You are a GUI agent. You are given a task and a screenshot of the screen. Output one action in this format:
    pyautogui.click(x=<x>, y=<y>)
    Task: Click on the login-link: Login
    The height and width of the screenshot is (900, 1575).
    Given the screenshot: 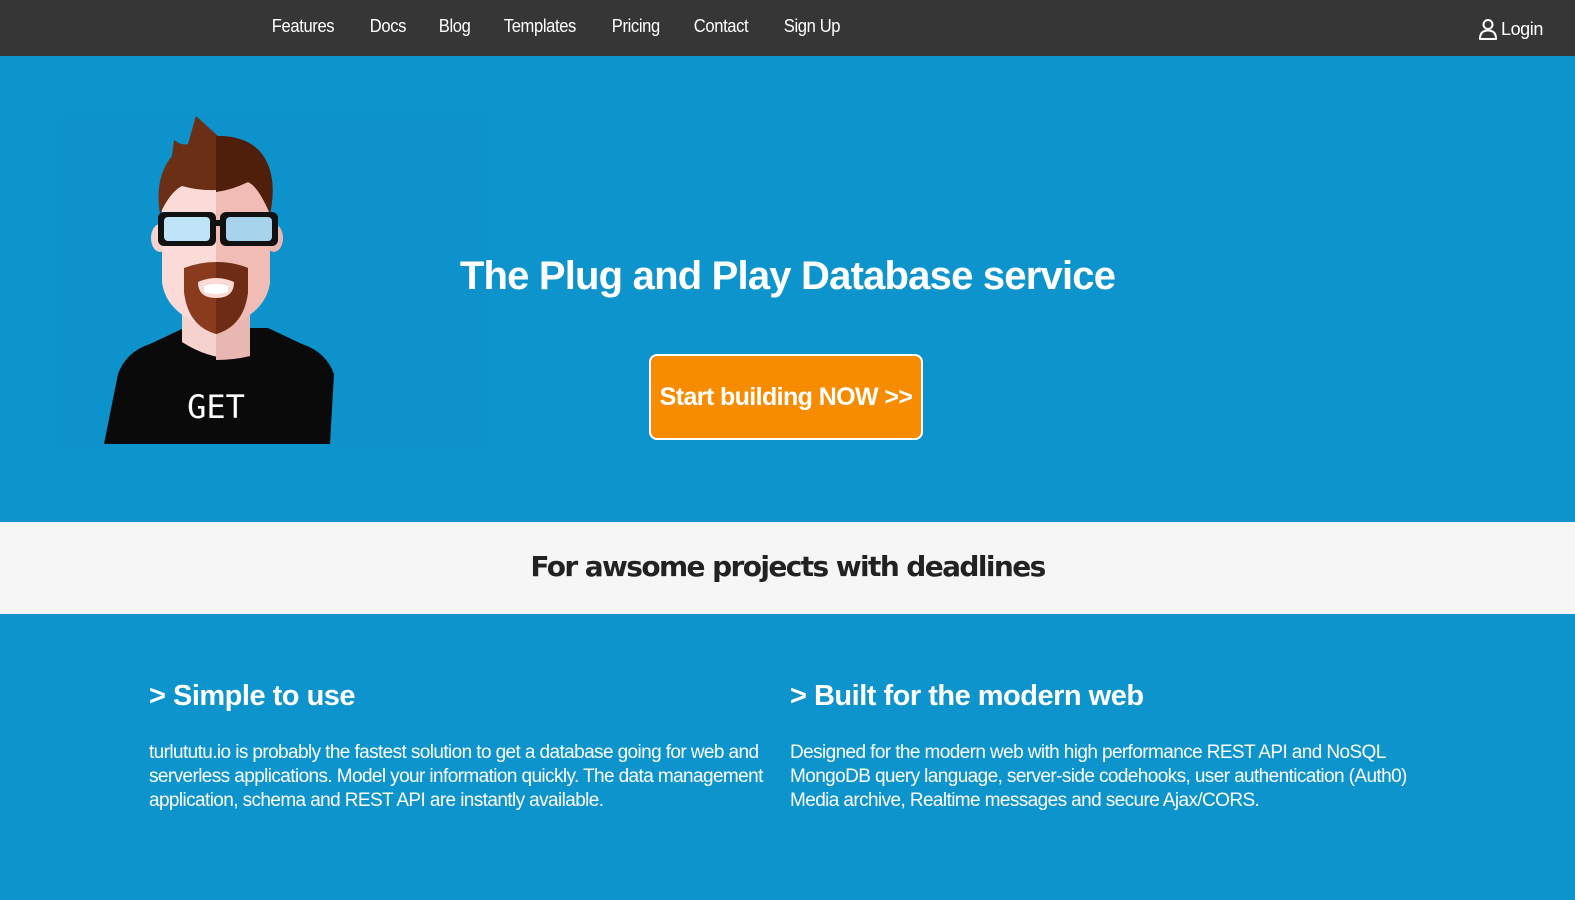 What is the action you would take?
    pyautogui.click(x=1510, y=29)
    